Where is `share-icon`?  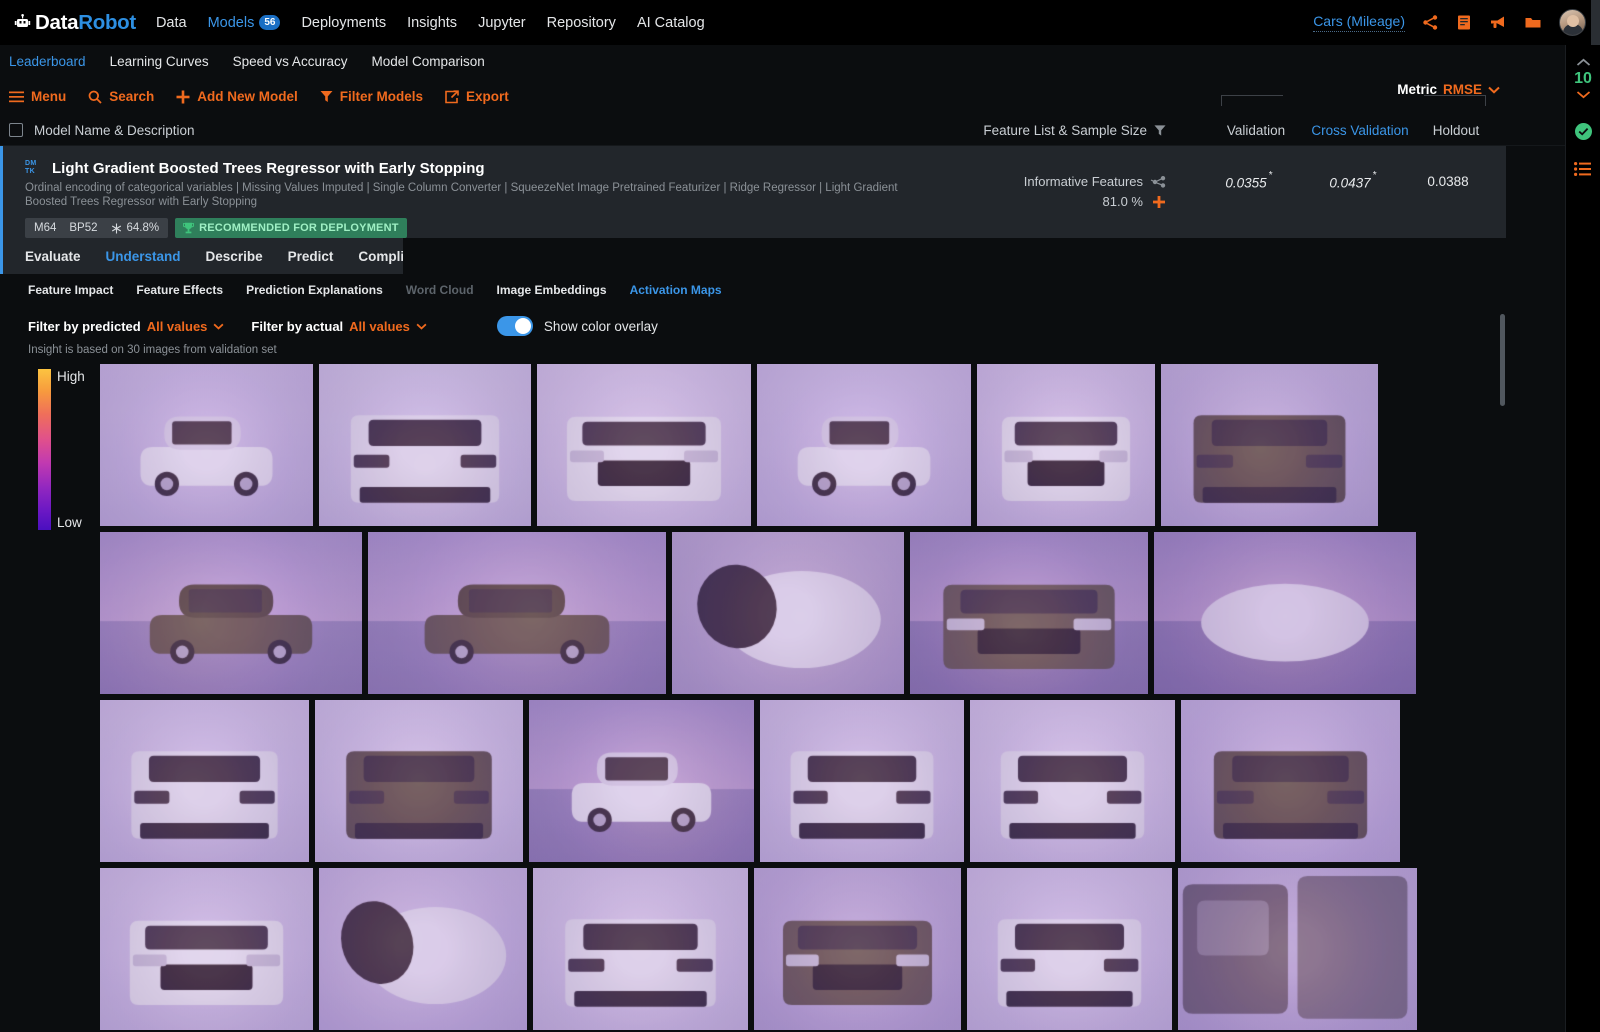
share-icon is located at coordinates (1430, 22).